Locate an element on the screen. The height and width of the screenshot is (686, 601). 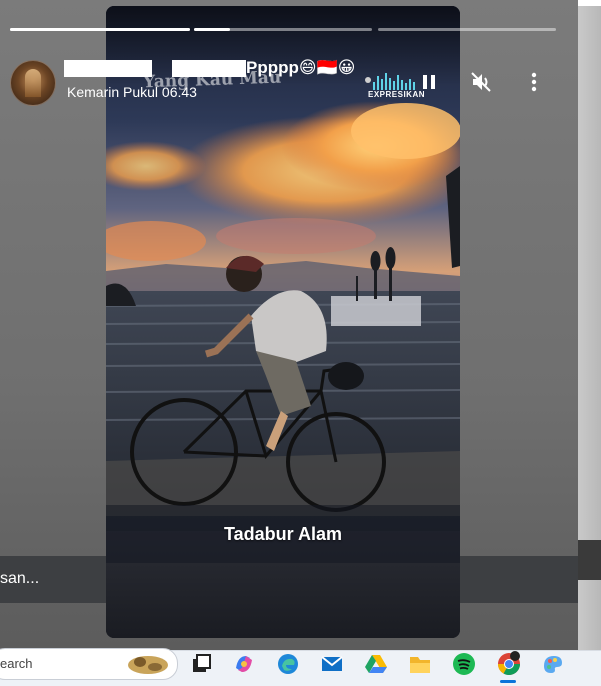
mute-button is located at coordinates (481, 82).